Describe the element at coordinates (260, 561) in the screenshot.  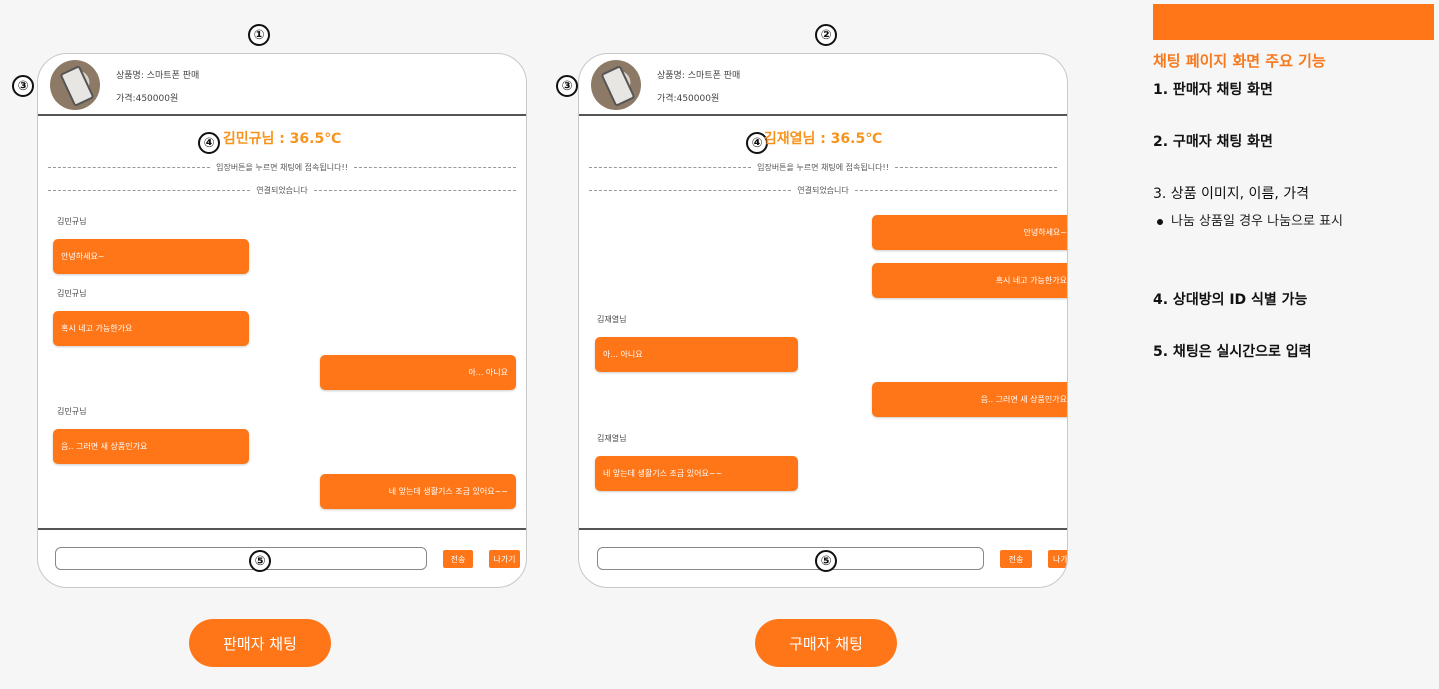
I see `marker-5-seller: ⑤` at that location.